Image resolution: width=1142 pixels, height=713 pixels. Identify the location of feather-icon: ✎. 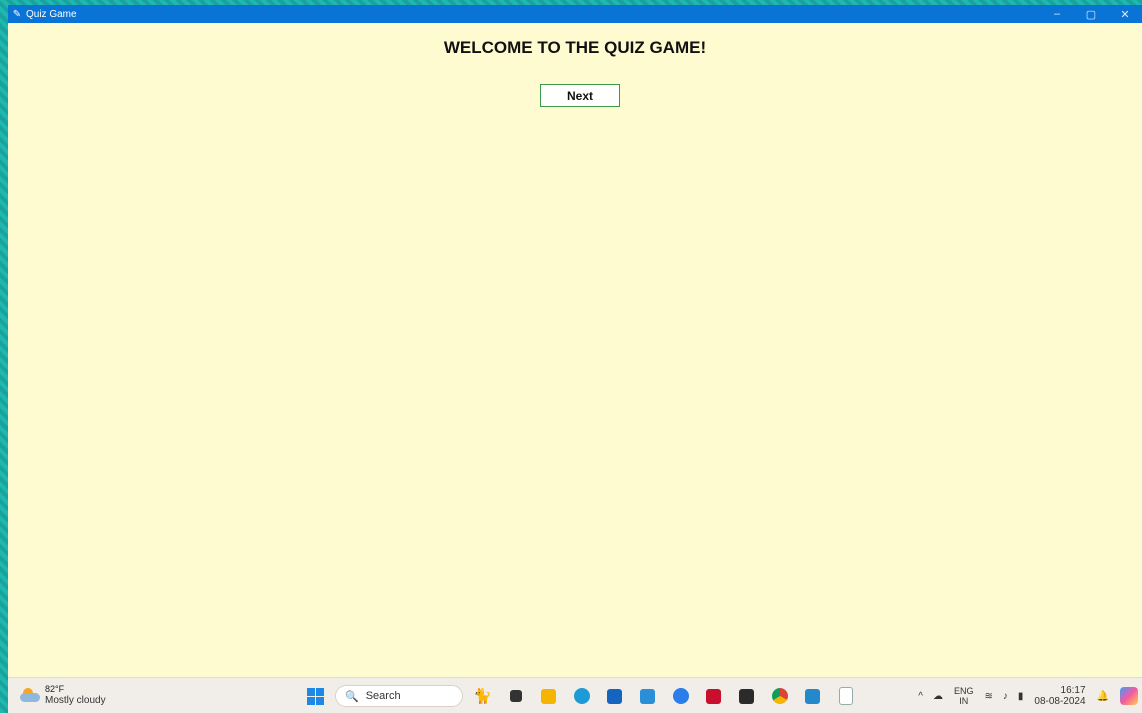
(17, 14).